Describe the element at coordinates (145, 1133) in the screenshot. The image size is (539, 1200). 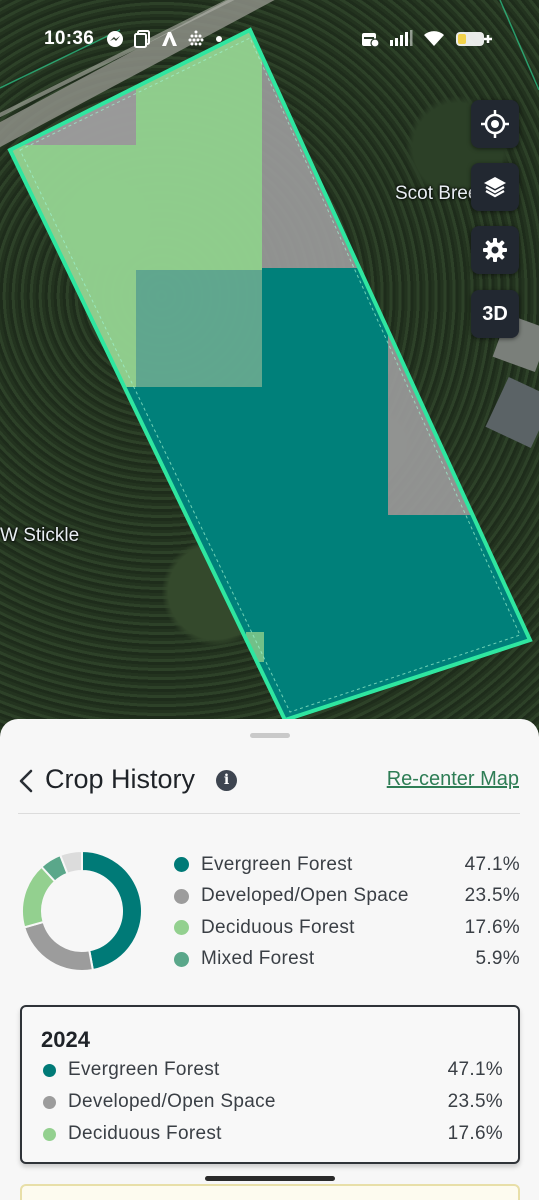
I see `year-row-label: Deciduous Forest` at that location.